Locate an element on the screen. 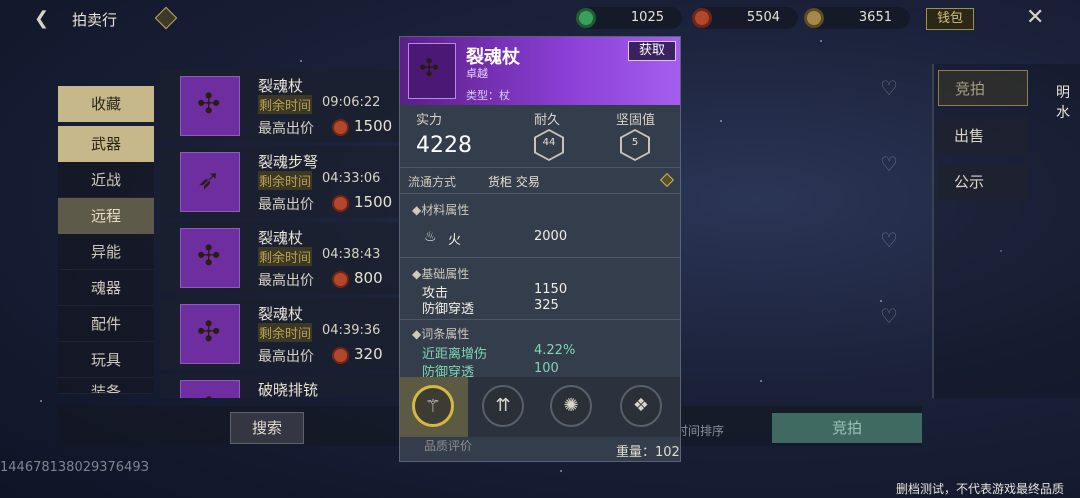 The width and height of the screenshot is (1080, 498). popup-type: 类型：杖 is located at coordinates (488, 95).